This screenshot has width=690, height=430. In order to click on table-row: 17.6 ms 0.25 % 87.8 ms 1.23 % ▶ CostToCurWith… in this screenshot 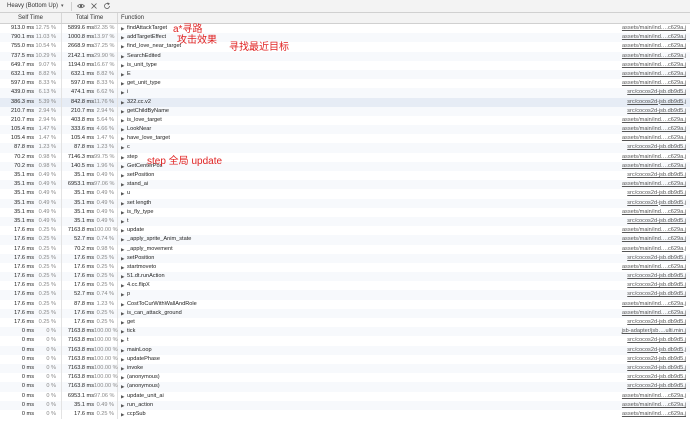, I will do `click(345, 304)`.